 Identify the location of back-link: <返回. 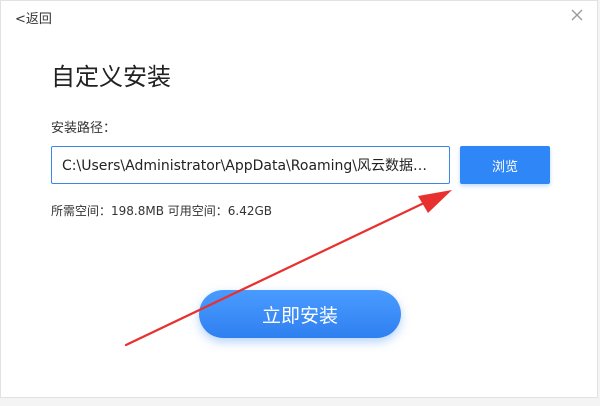
(33, 17).